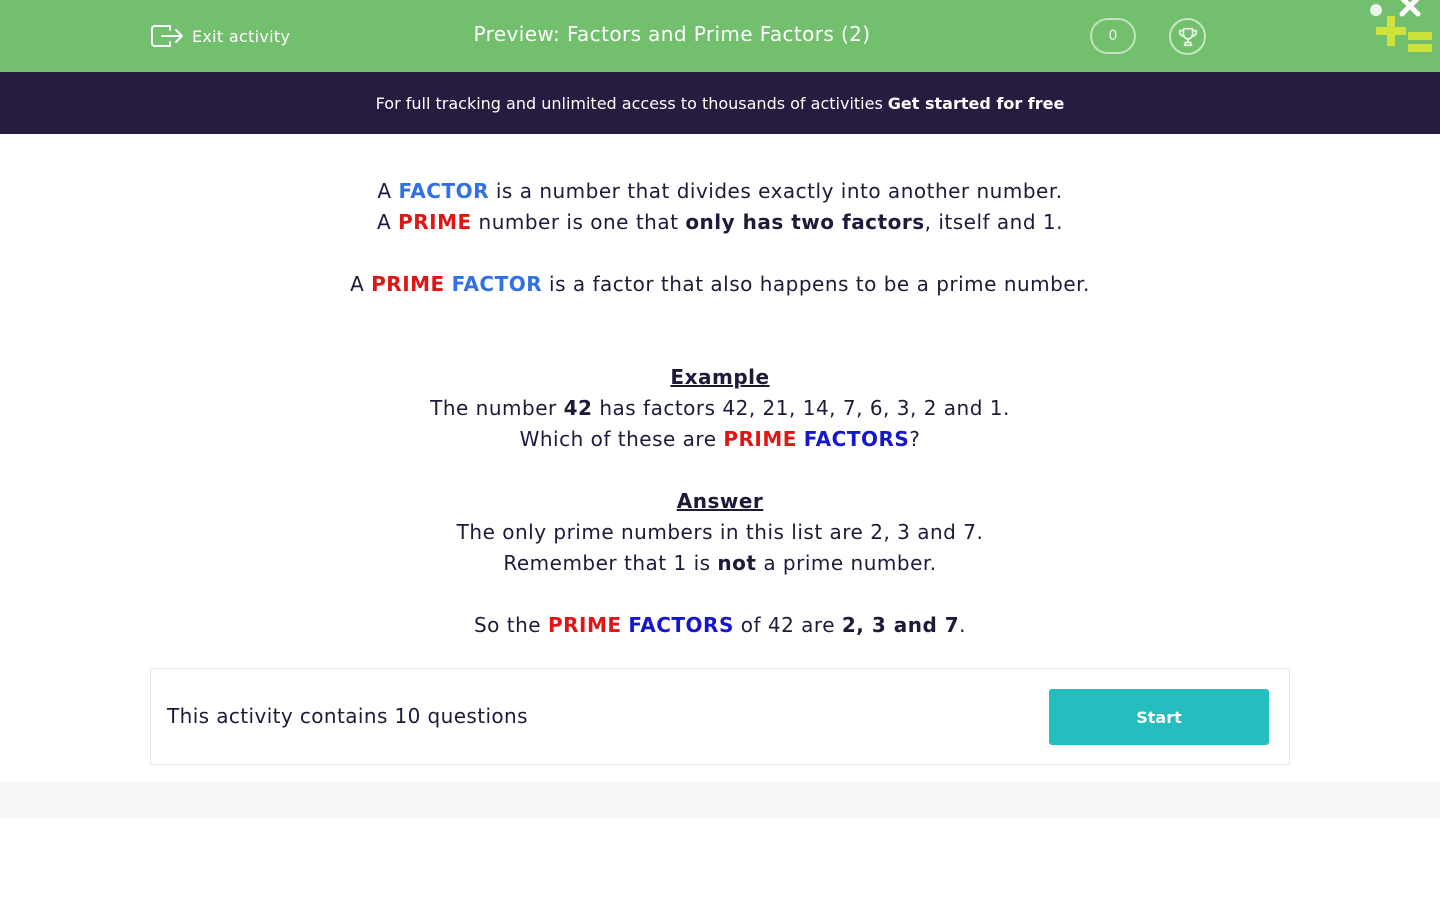 This screenshot has height=900, width=1440. I want to click on decorative-maths-symbols-icon, so click(1401, 26).